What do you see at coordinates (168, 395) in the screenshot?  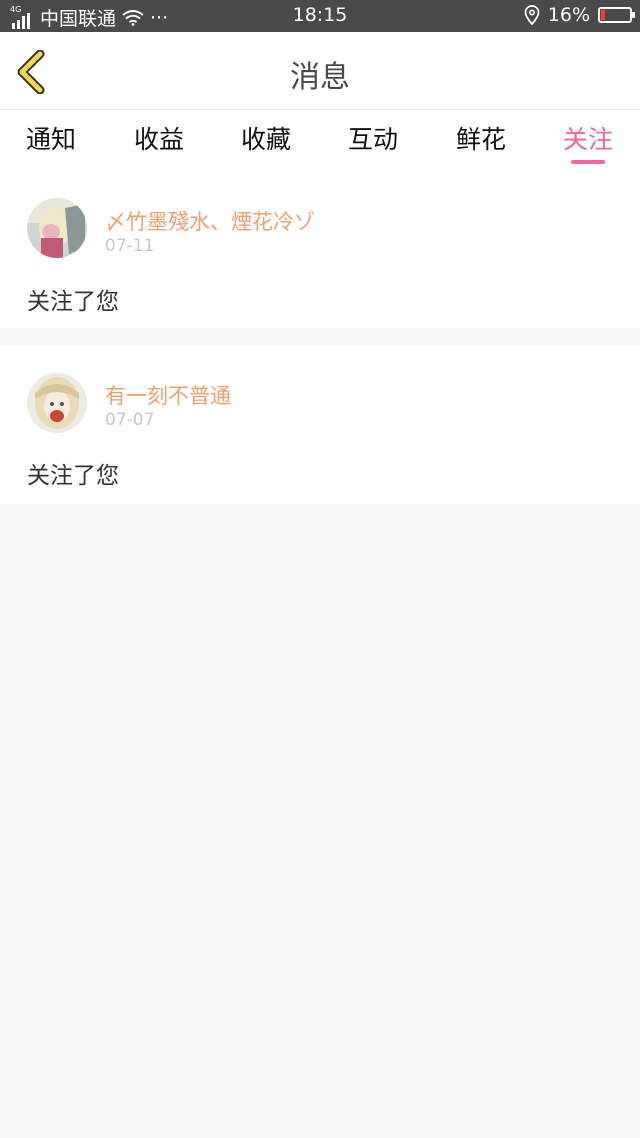 I see `username: 有一刻不普通` at bounding box center [168, 395].